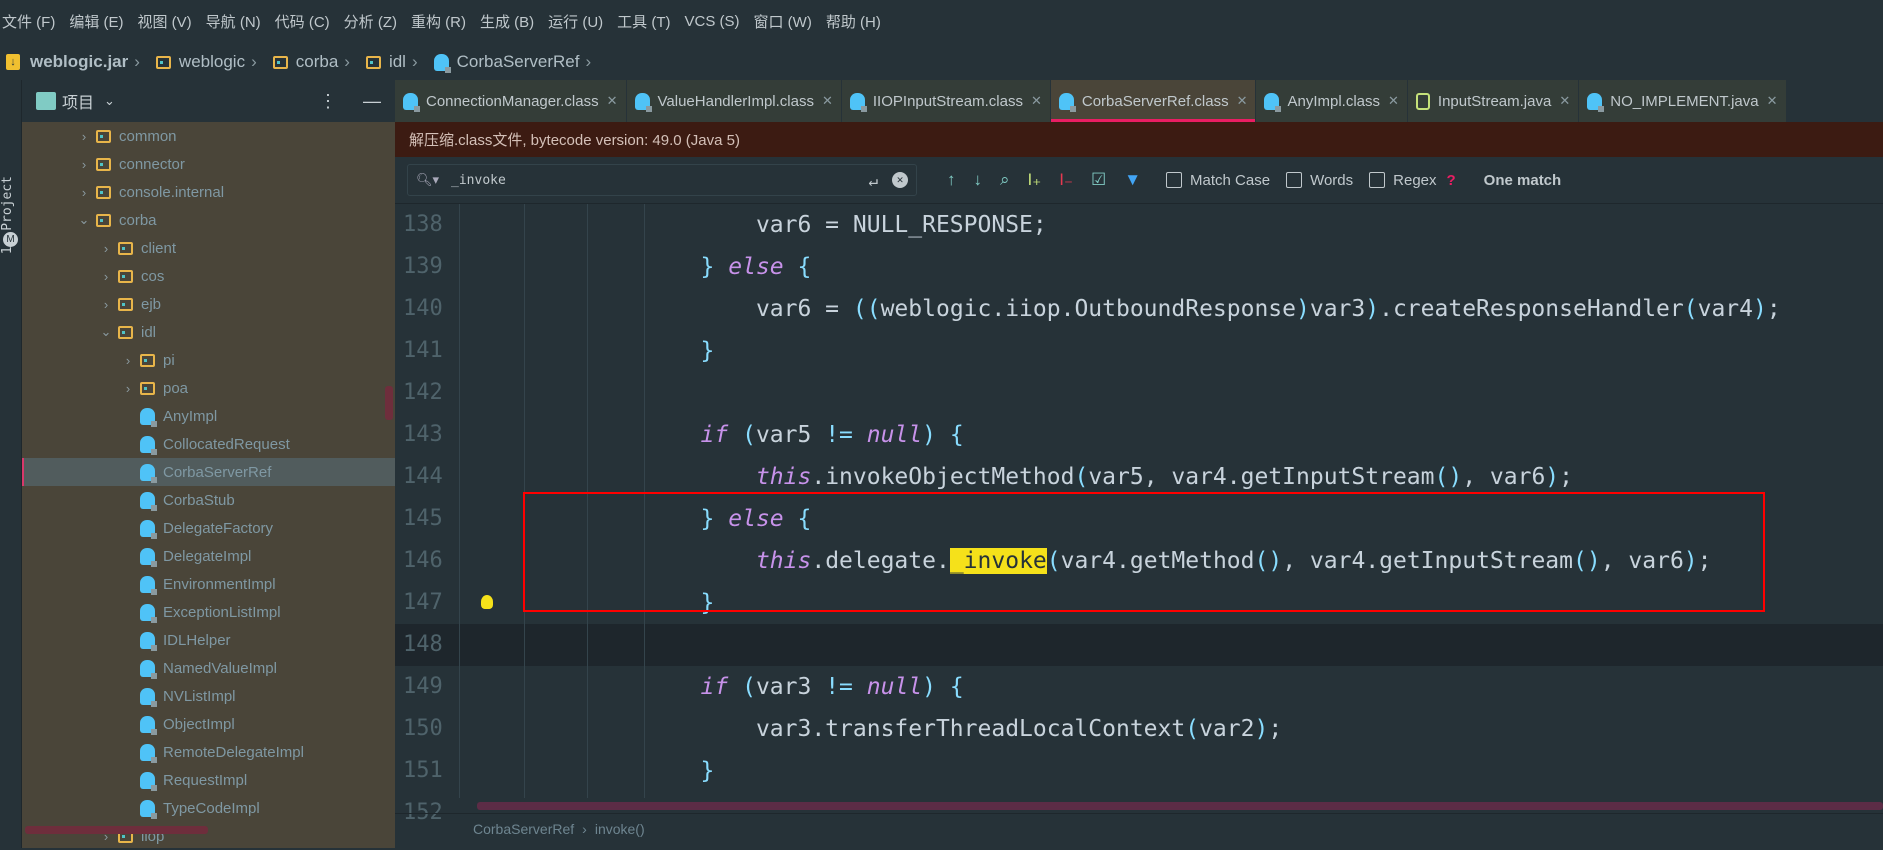 The width and height of the screenshot is (1883, 850). I want to click on tree-item: TypeCodeImpl, so click(208, 808).